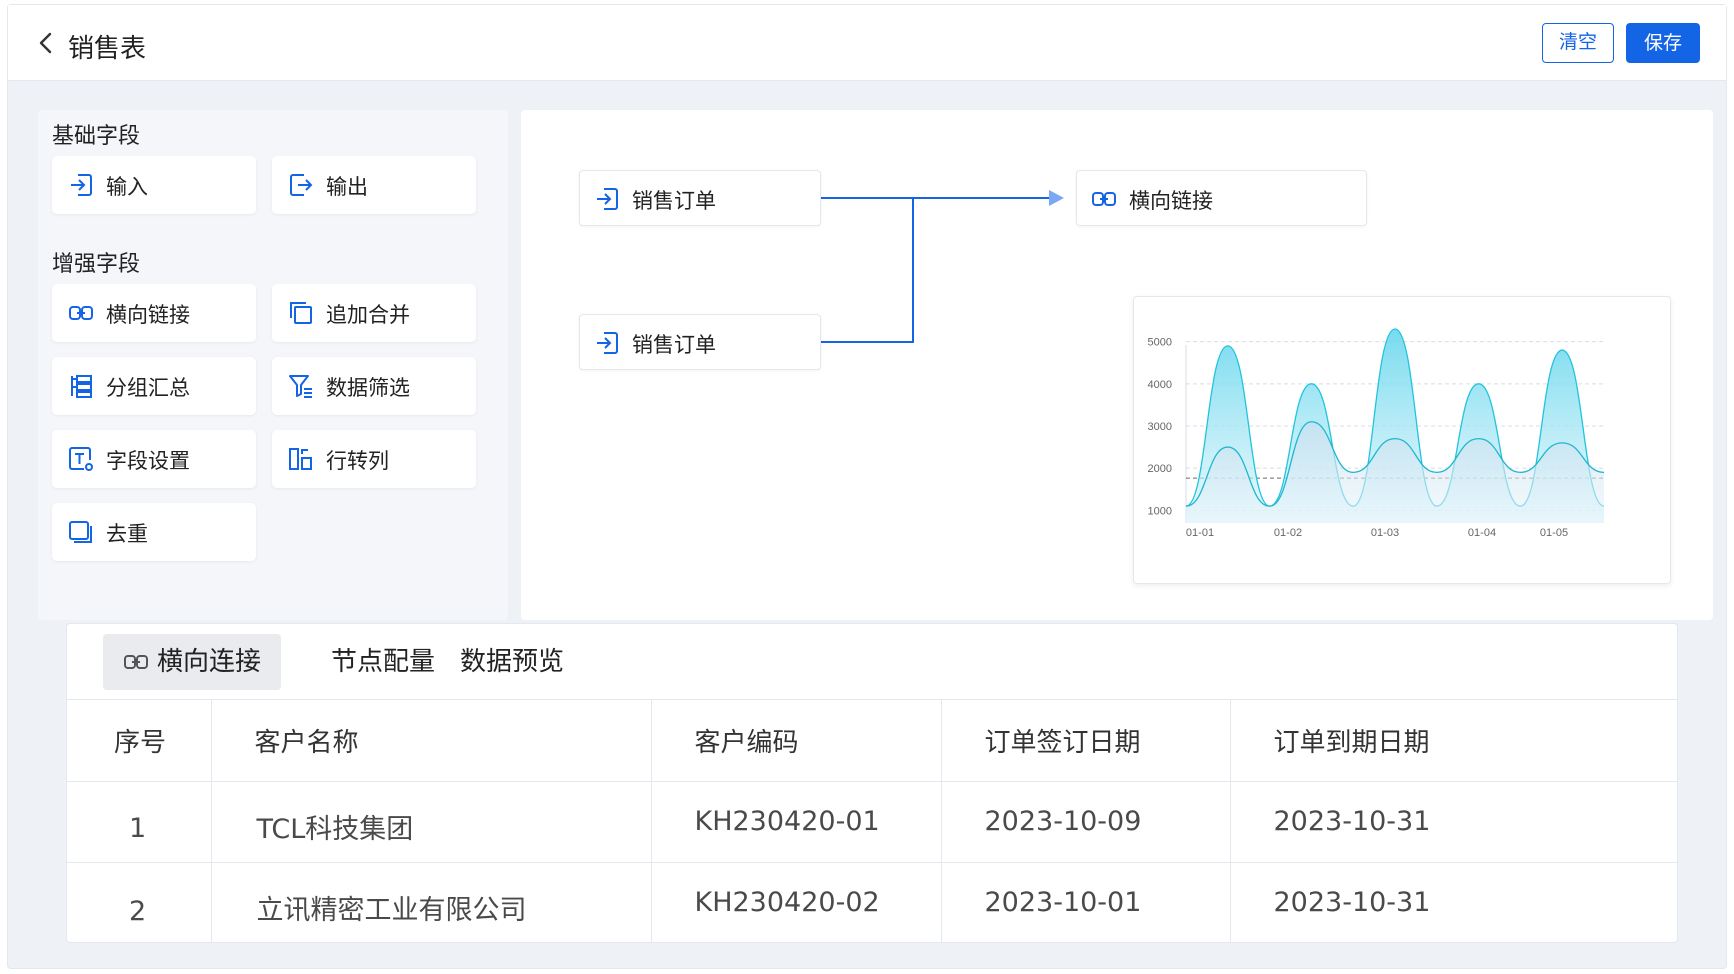 The image size is (1734, 974). I want to click on field-settings-icon, so click(81, 459).